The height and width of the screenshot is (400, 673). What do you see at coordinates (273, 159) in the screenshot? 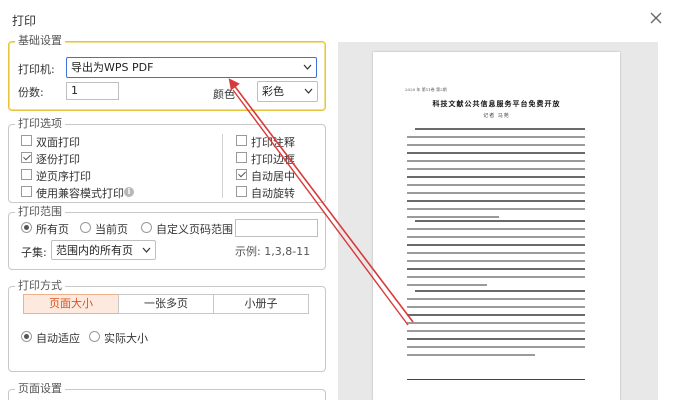
I see `print-border-label: 打印边框` at bounding box center [273, 159].